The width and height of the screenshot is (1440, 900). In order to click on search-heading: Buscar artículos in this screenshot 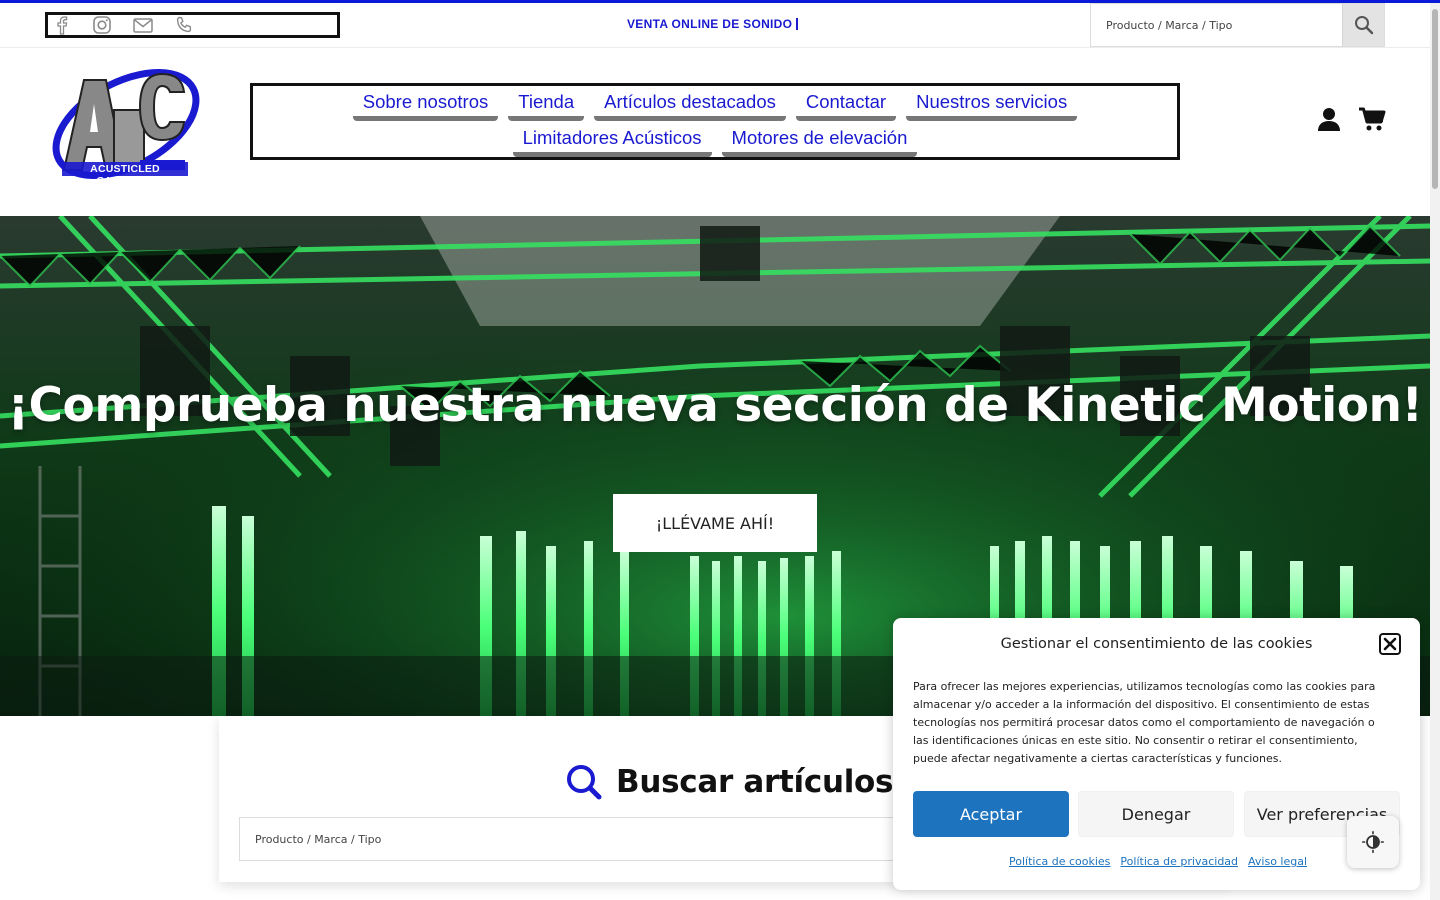, I will do `click(730, 782)`.